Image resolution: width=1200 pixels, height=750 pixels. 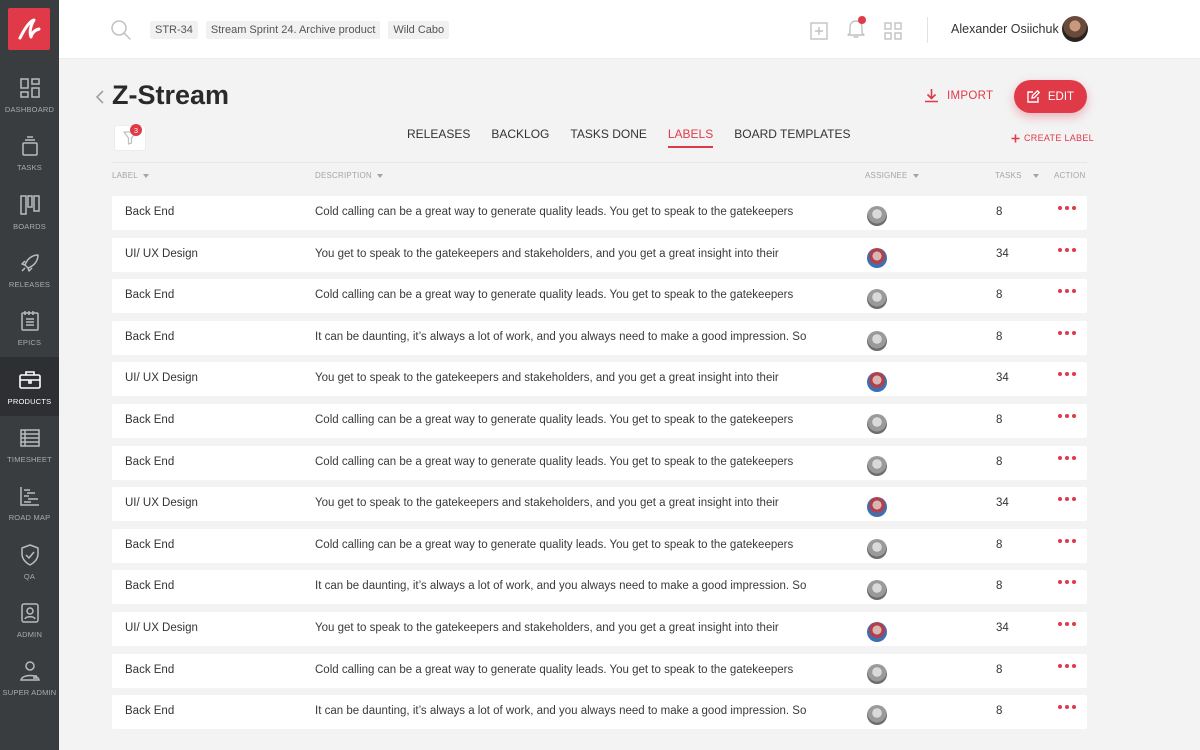 I want to click on notifications-button, so click(x=856, y=29).